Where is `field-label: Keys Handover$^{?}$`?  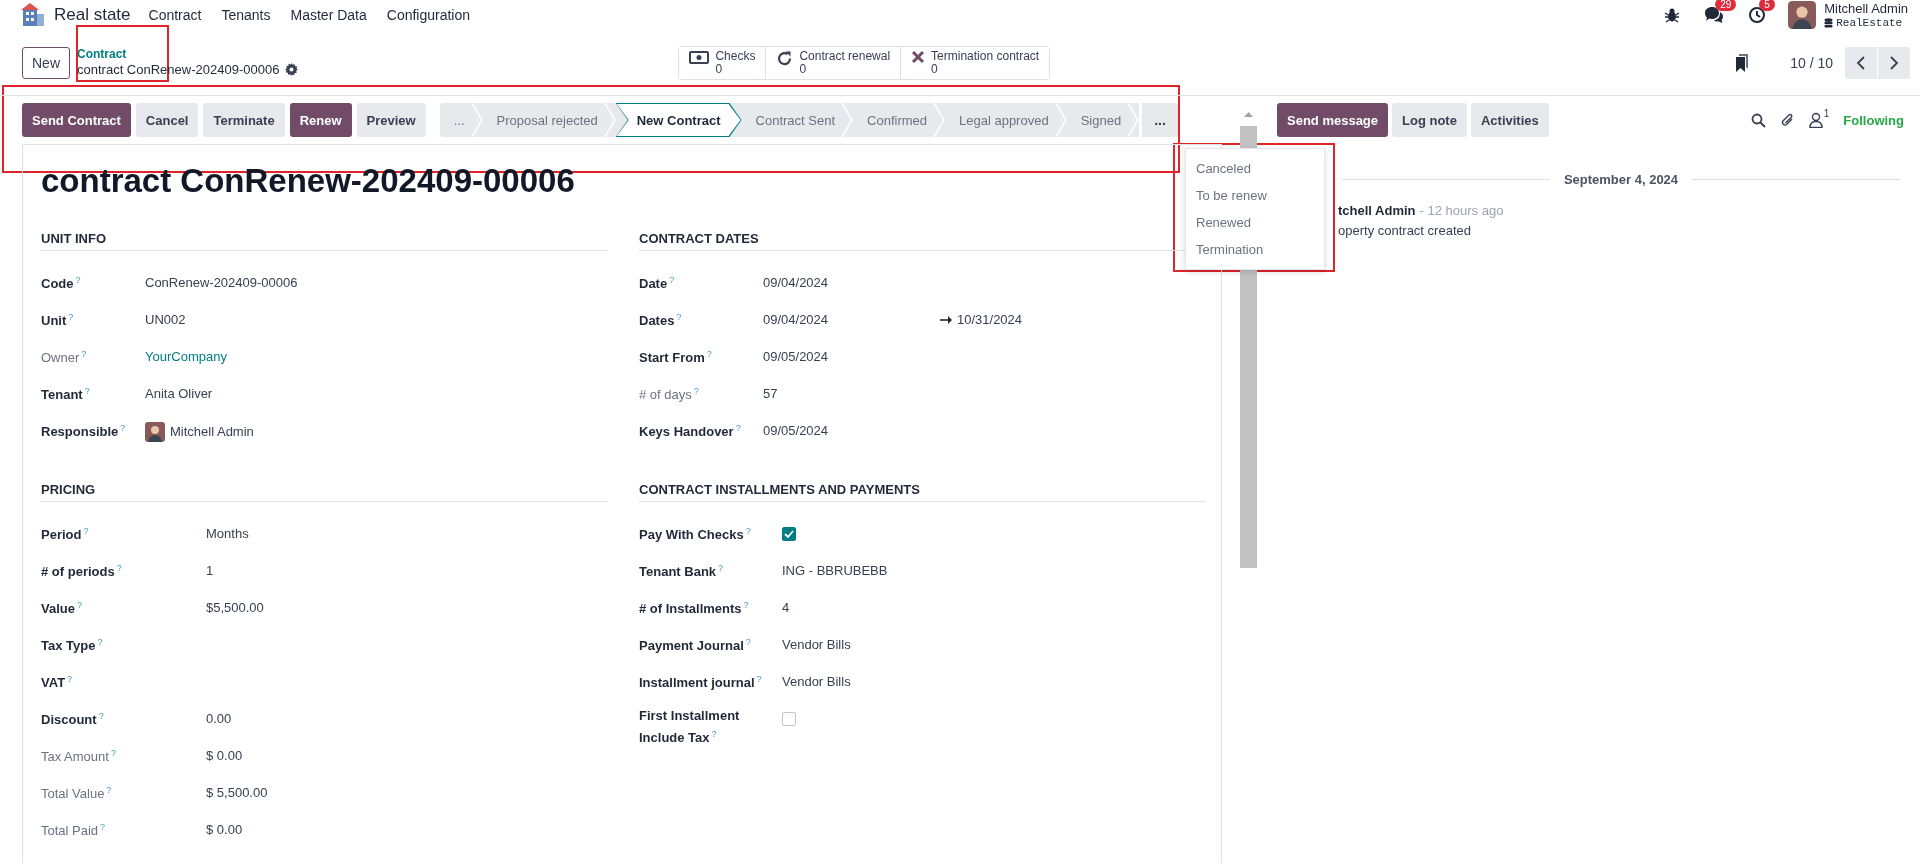 field-label: Keys Handover$^{?}$ is located at coordinates (690, 432).